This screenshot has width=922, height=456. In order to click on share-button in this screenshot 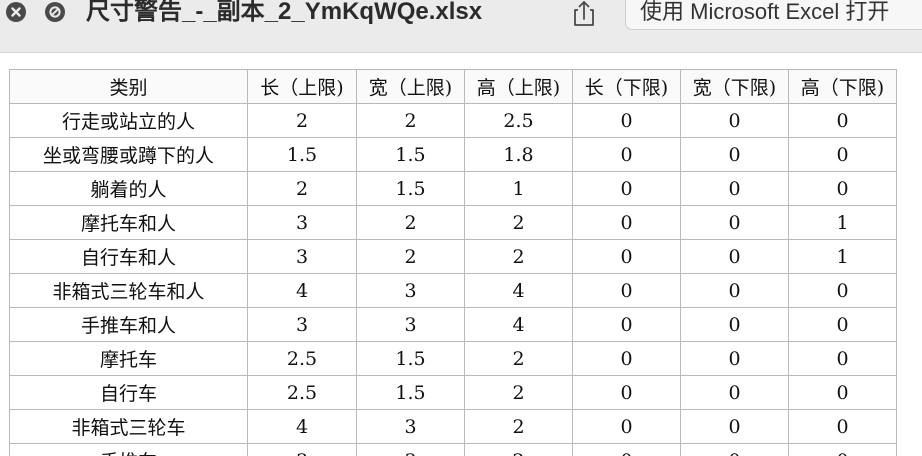, I will do `click(584, 14)`.